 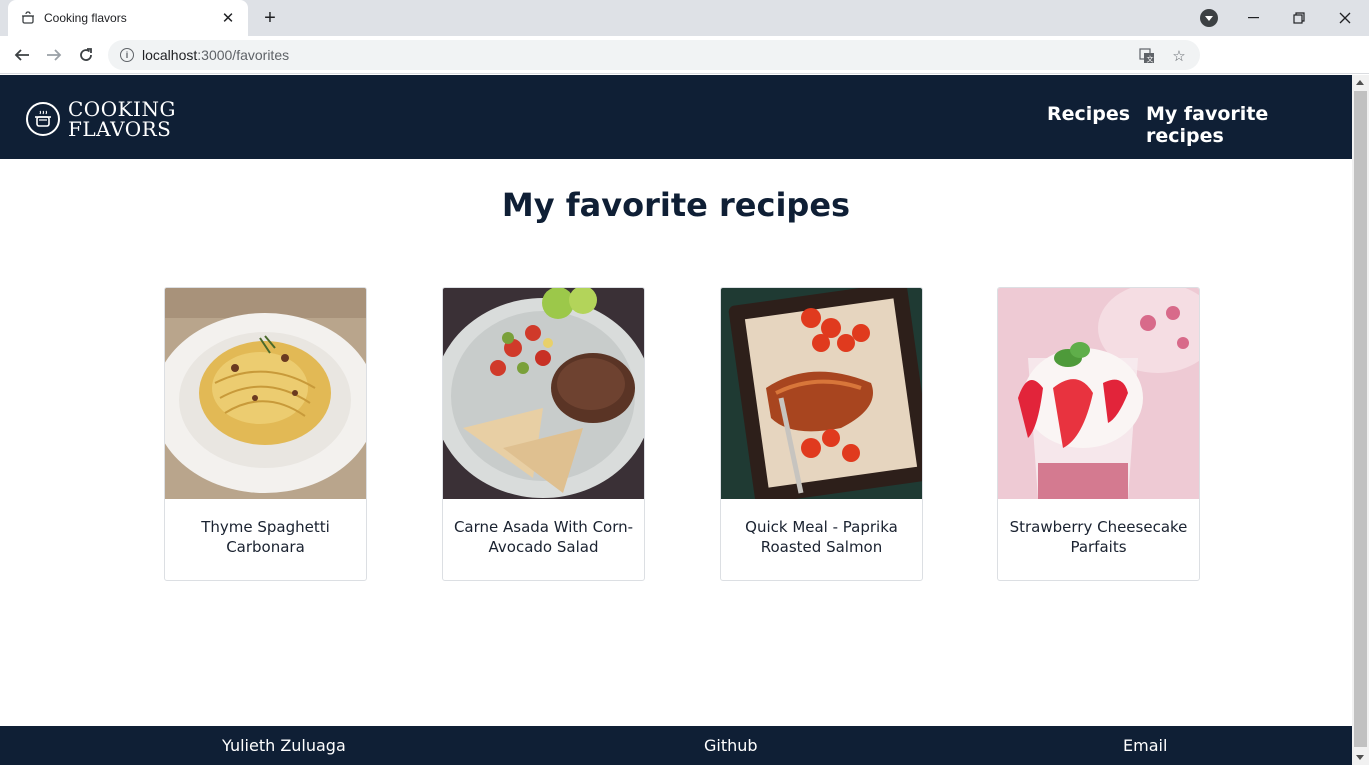 What do you see at coordinates (1299, 18) in the screenshot?
I see `restore-icon` at bounding box center [1299, 18].